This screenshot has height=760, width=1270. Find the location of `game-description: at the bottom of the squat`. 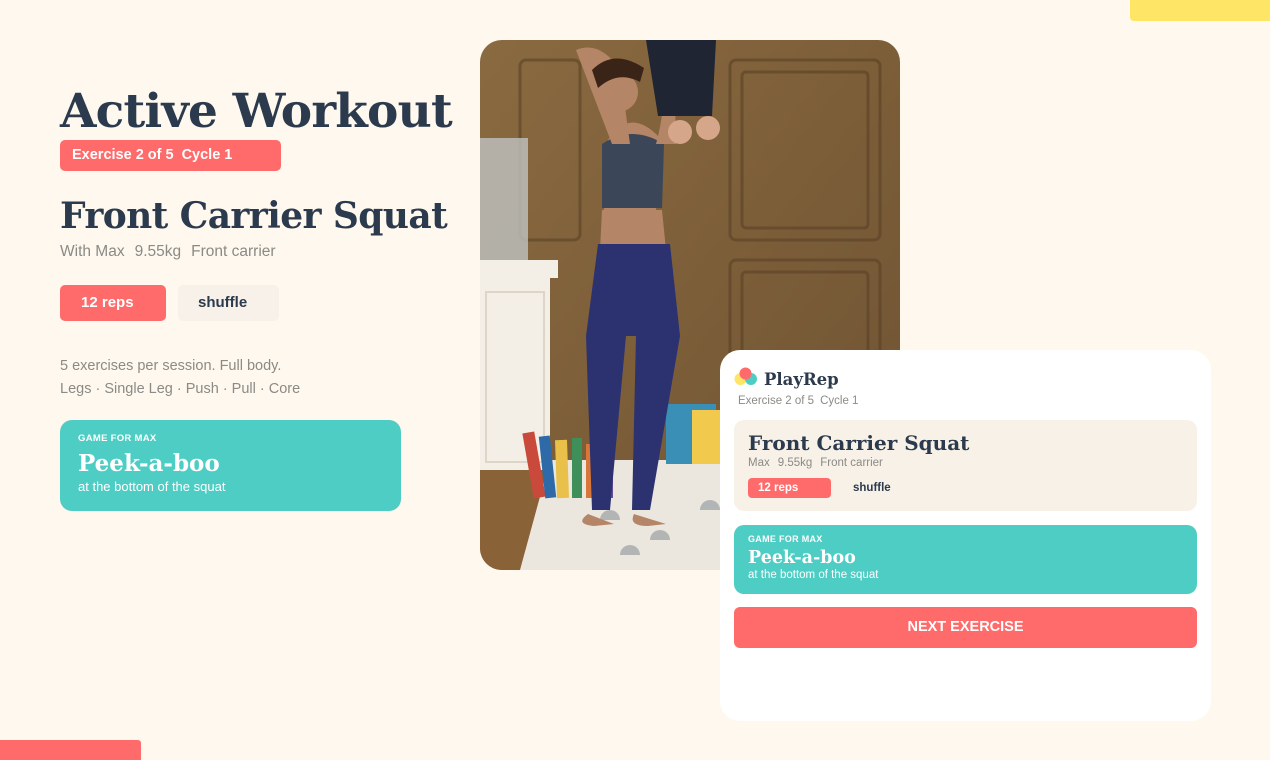

game-description: at the bottom of the squat is located at coordinates (152, 486).